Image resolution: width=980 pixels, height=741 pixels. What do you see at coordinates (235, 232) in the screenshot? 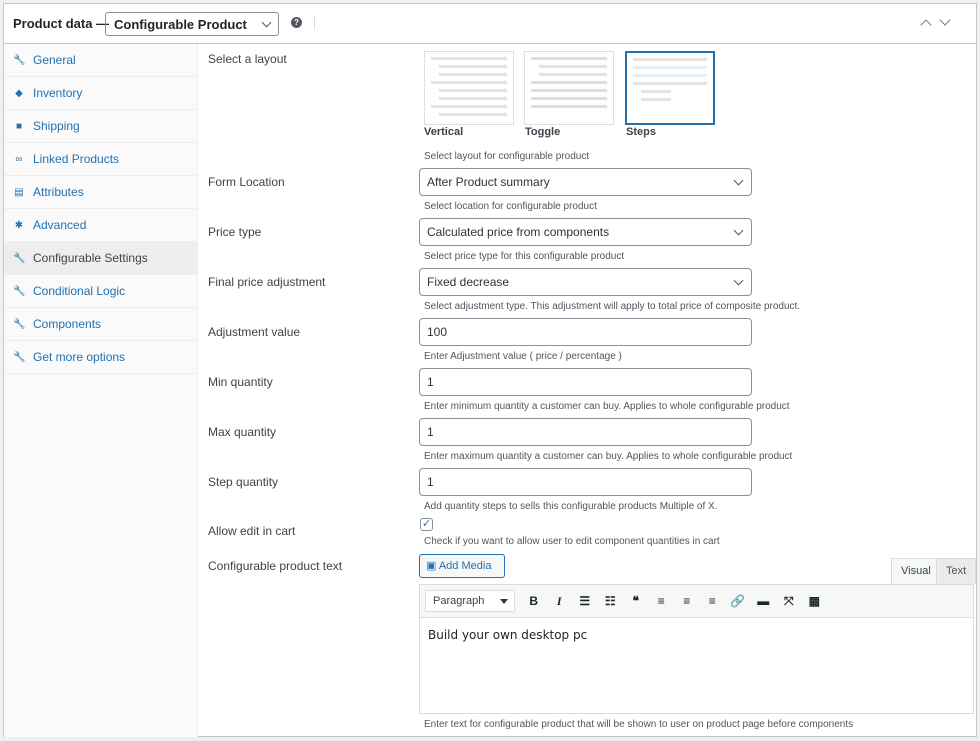
I see `price_type-label: Price type` at bounding box center [235, 232].